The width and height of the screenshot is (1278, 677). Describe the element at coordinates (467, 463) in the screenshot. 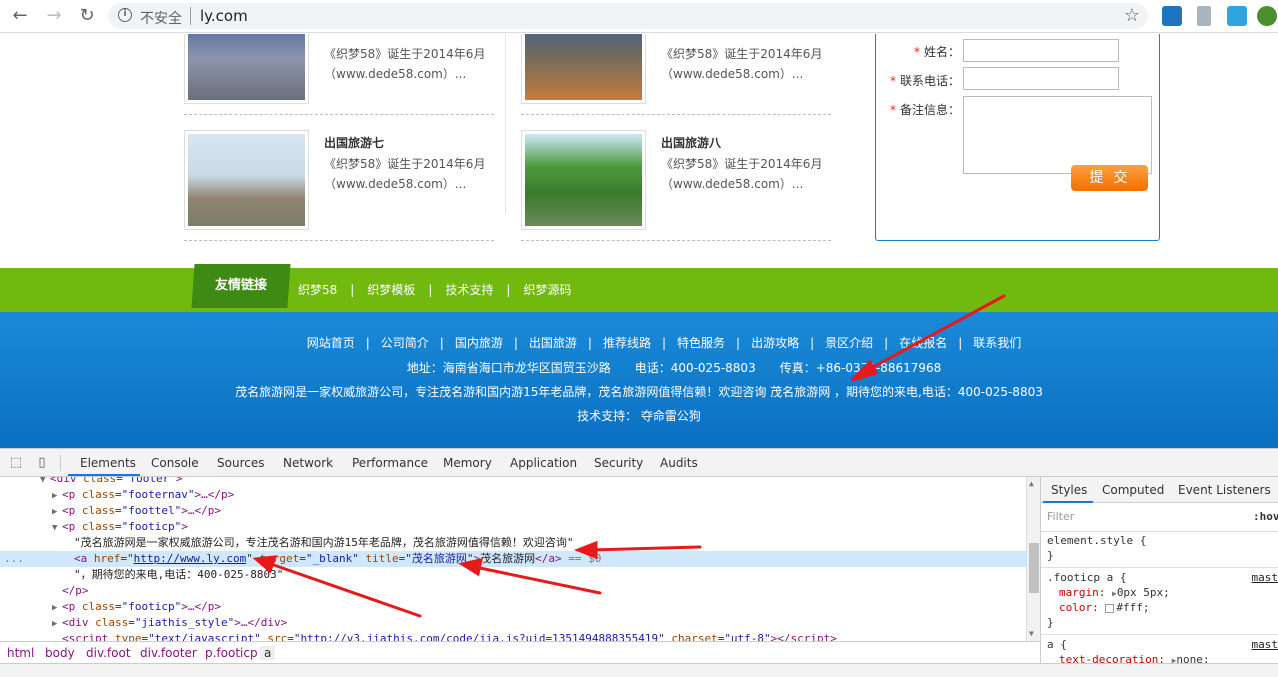

I see `tab-memory: Memory` at that location.